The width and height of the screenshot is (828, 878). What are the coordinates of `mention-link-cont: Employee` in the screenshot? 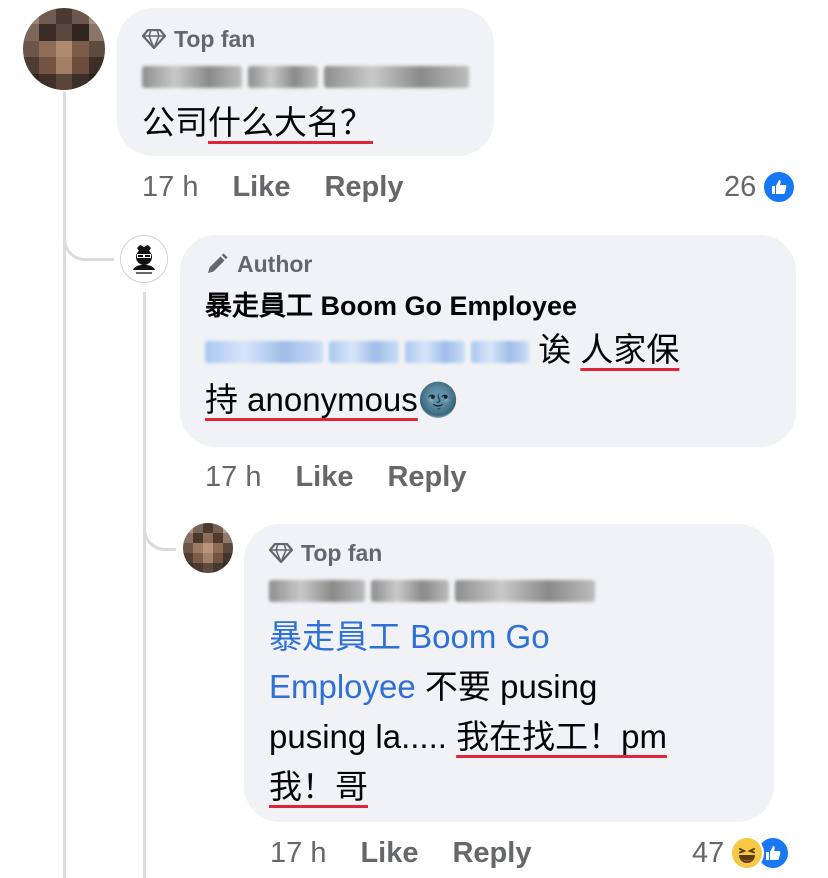 It's located at (342, 686).